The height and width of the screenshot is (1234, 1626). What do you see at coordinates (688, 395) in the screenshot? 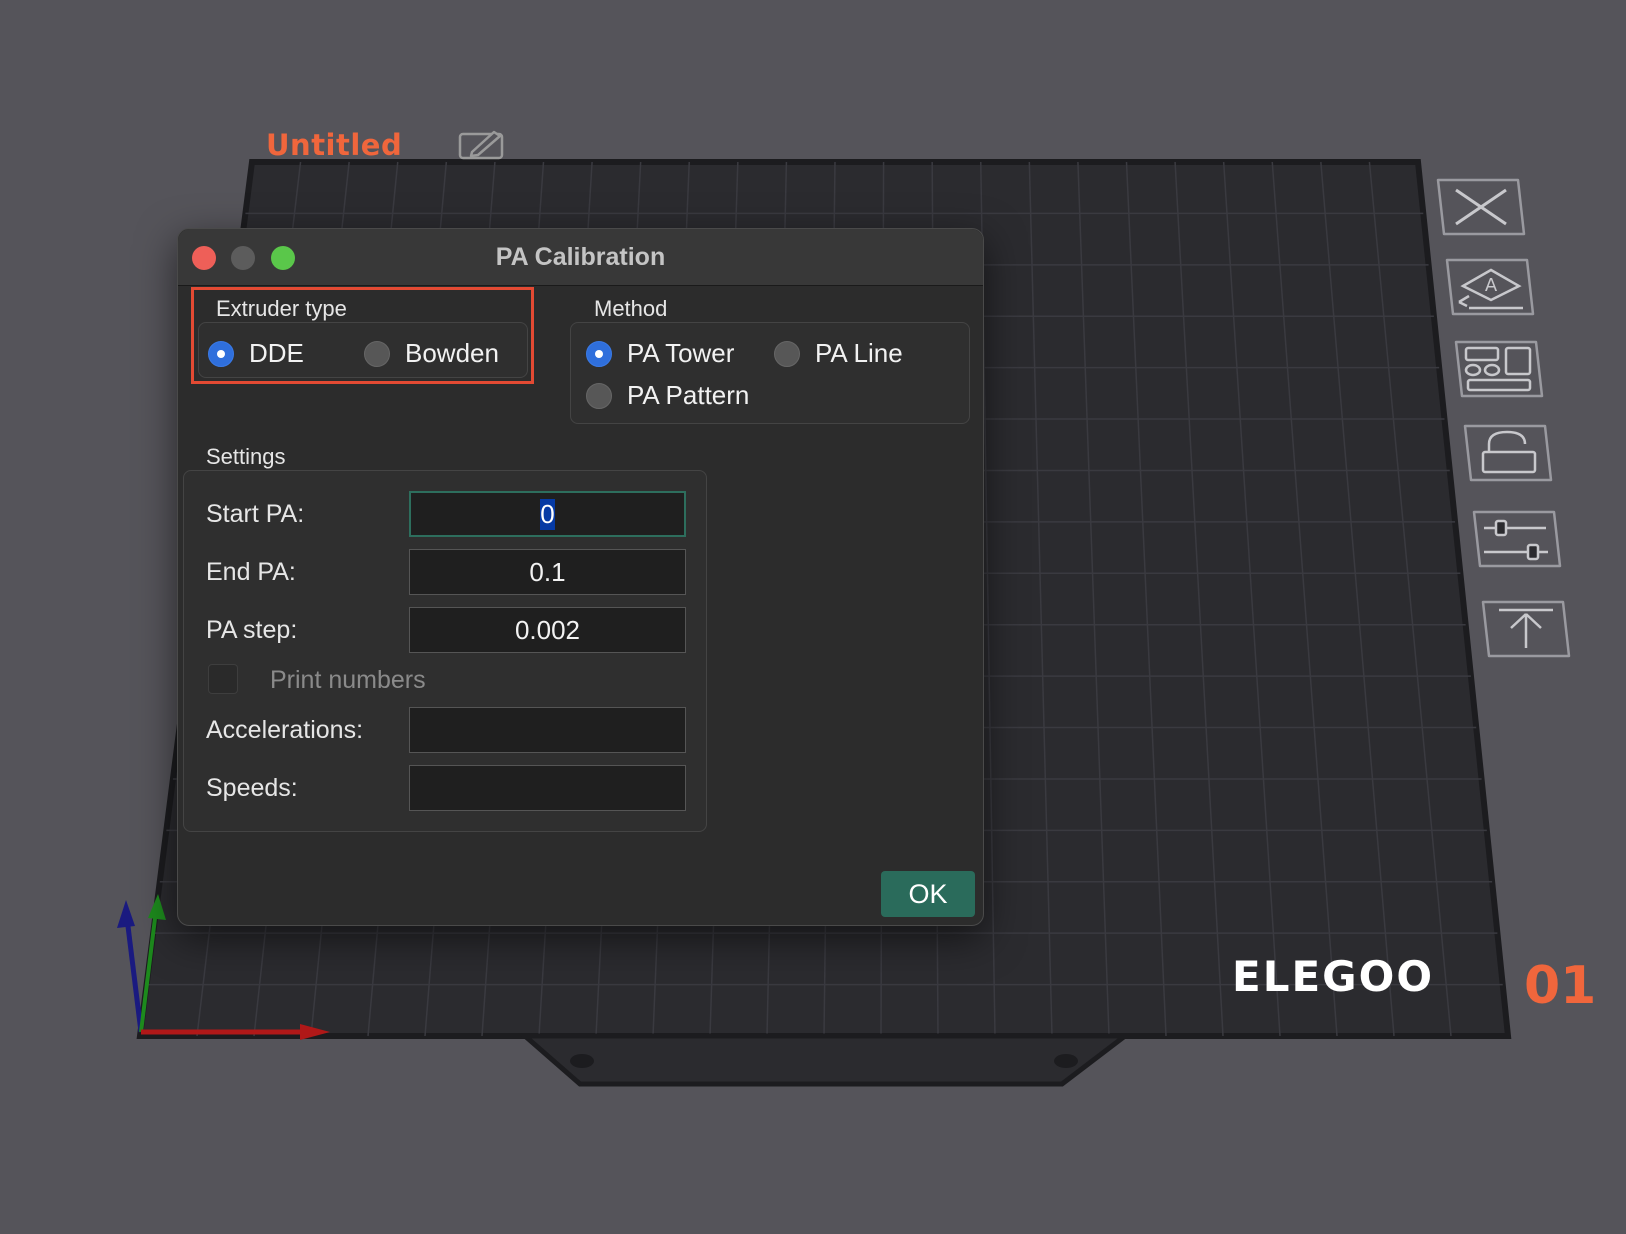
I see `radio-pa-pattern-label: PA Pattern` at bounding box center [688, 395].